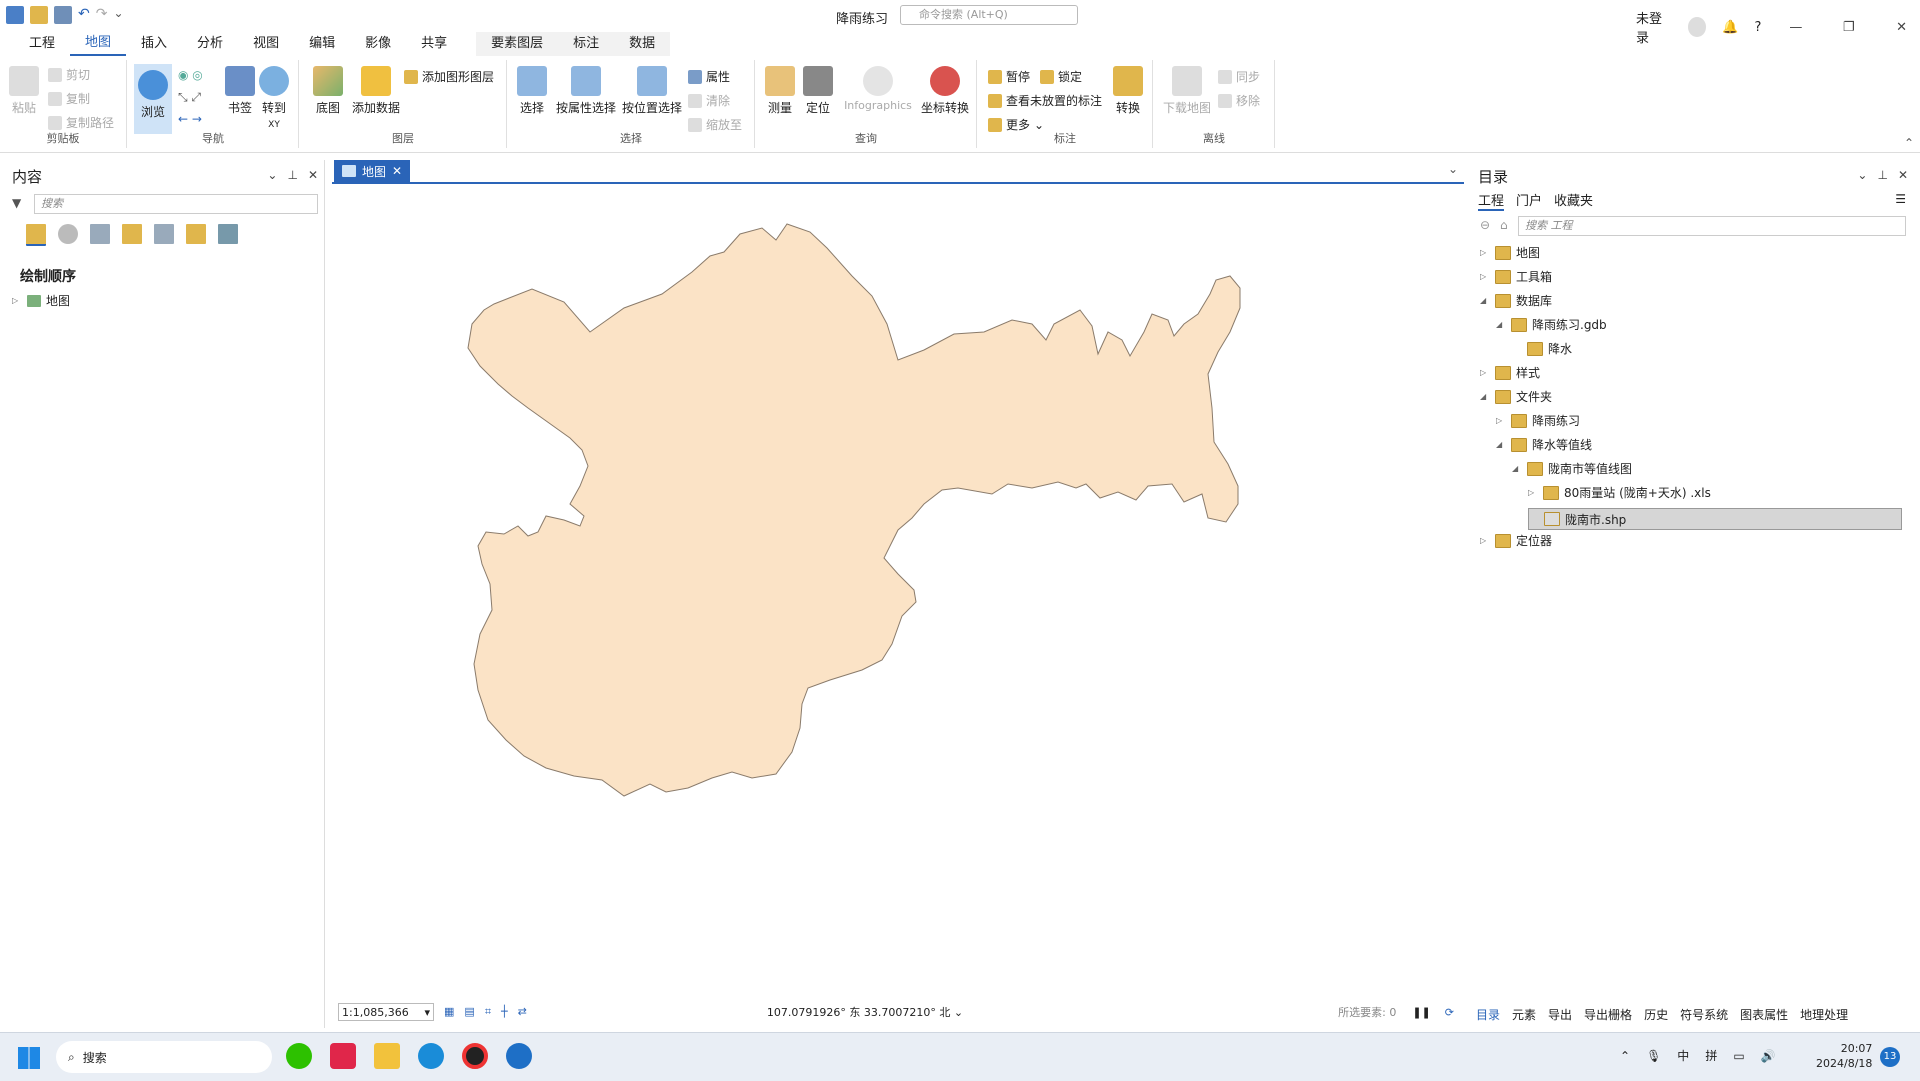 This screenshot has height=1081, width=1920. Describe the element at coordinates (1488, 1014) in the screenshot. I see `bottom-tab: 目录` at that location.